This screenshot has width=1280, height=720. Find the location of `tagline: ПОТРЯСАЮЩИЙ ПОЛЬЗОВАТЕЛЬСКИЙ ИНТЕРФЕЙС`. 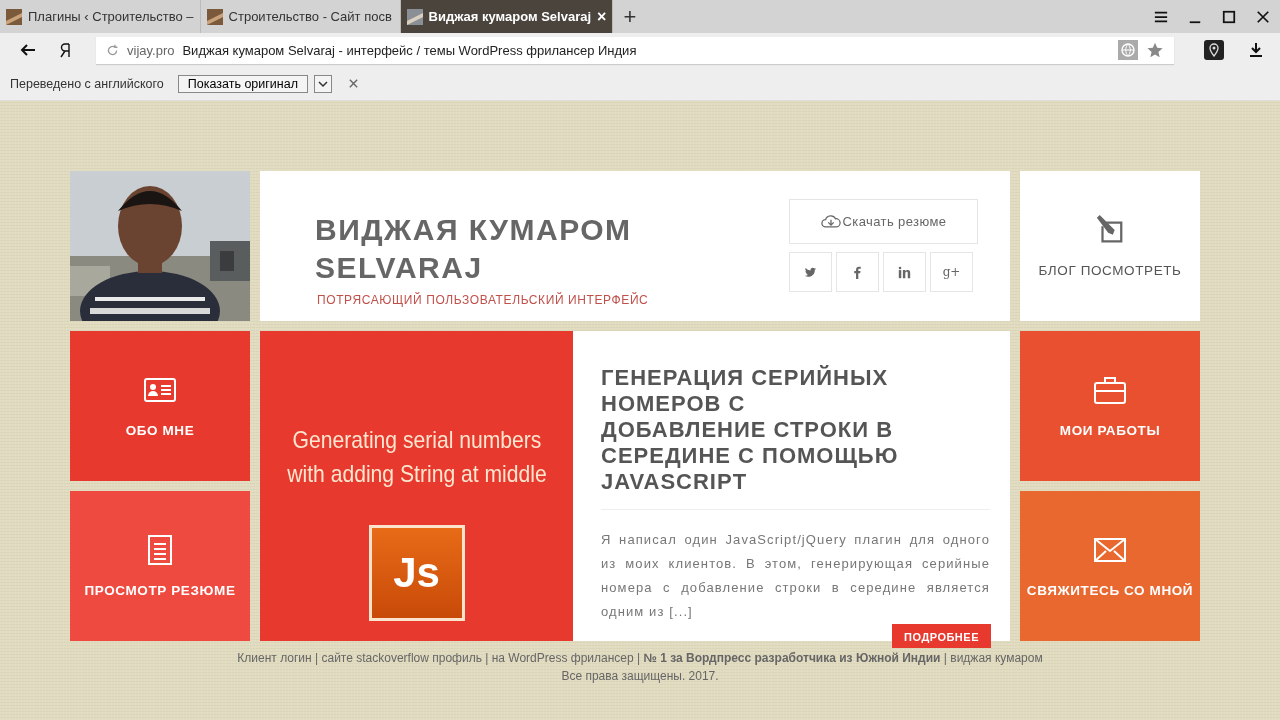

tagline: ПОТРЯСАЮЩИЙ ПОЛЬЗОВАТЕЛЬСКИЙ ИНТЕРФЕЙС is located at coordinates (483, 300).